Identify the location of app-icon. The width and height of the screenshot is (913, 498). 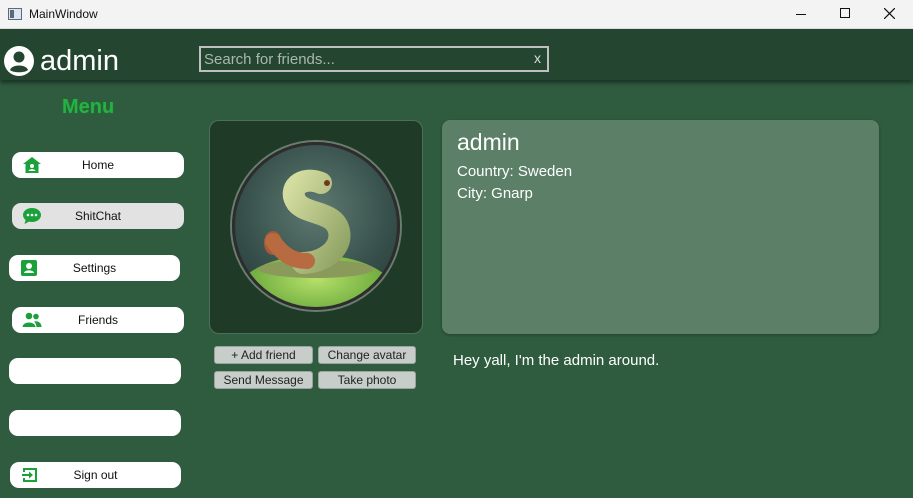
(15, 14).